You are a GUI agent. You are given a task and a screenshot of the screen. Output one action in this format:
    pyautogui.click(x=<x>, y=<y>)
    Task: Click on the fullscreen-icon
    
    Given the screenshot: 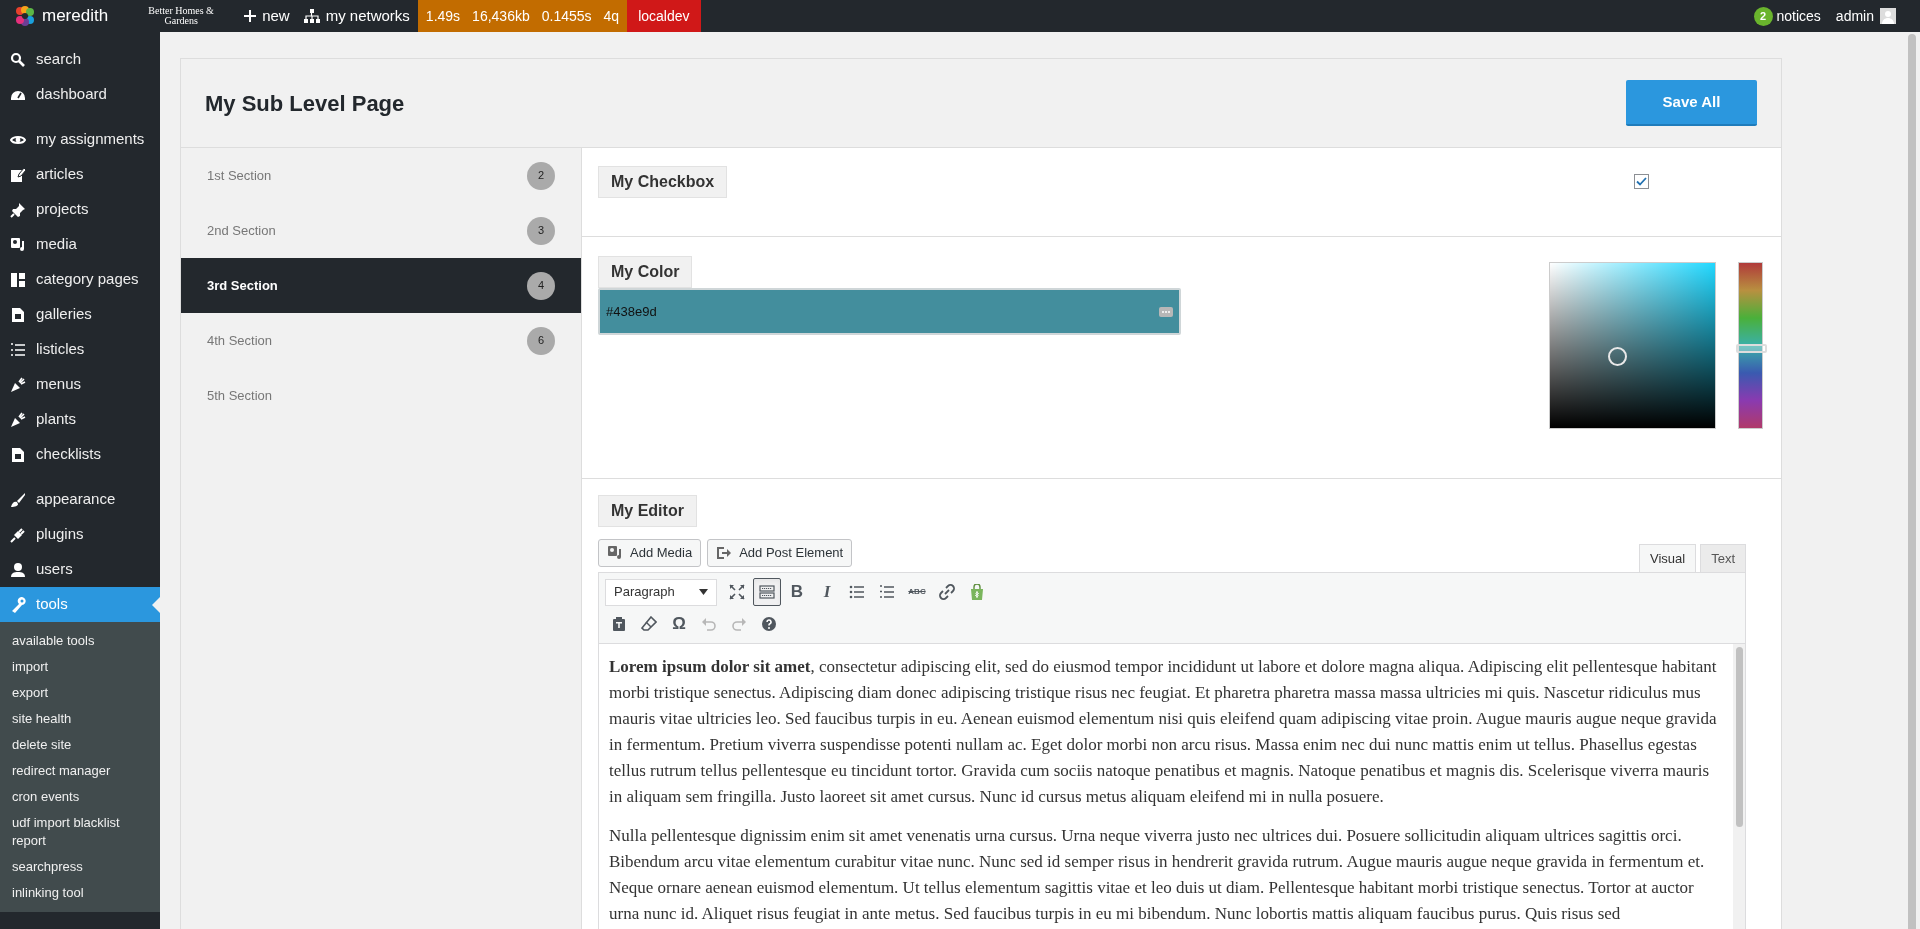 What is the action you would take?
    pyautogui.click(x=737, y=592)
    